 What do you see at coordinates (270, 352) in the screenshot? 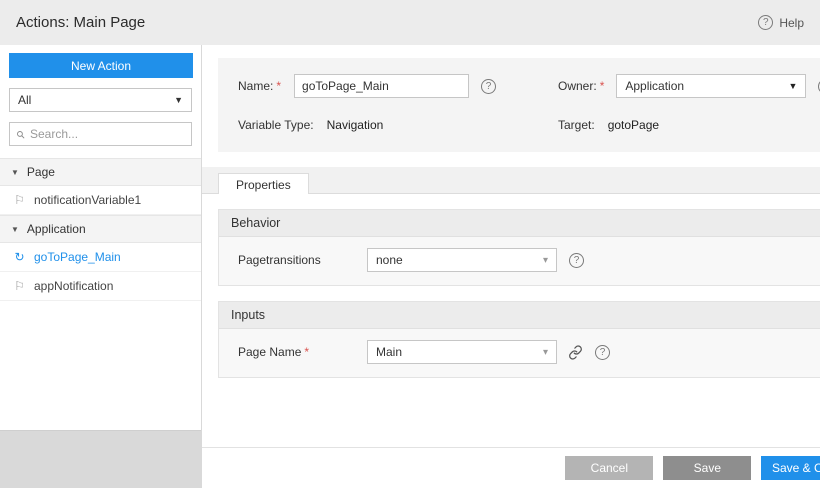
I see `page-name-label-text: Page Name` at bounding box center [270, 352].